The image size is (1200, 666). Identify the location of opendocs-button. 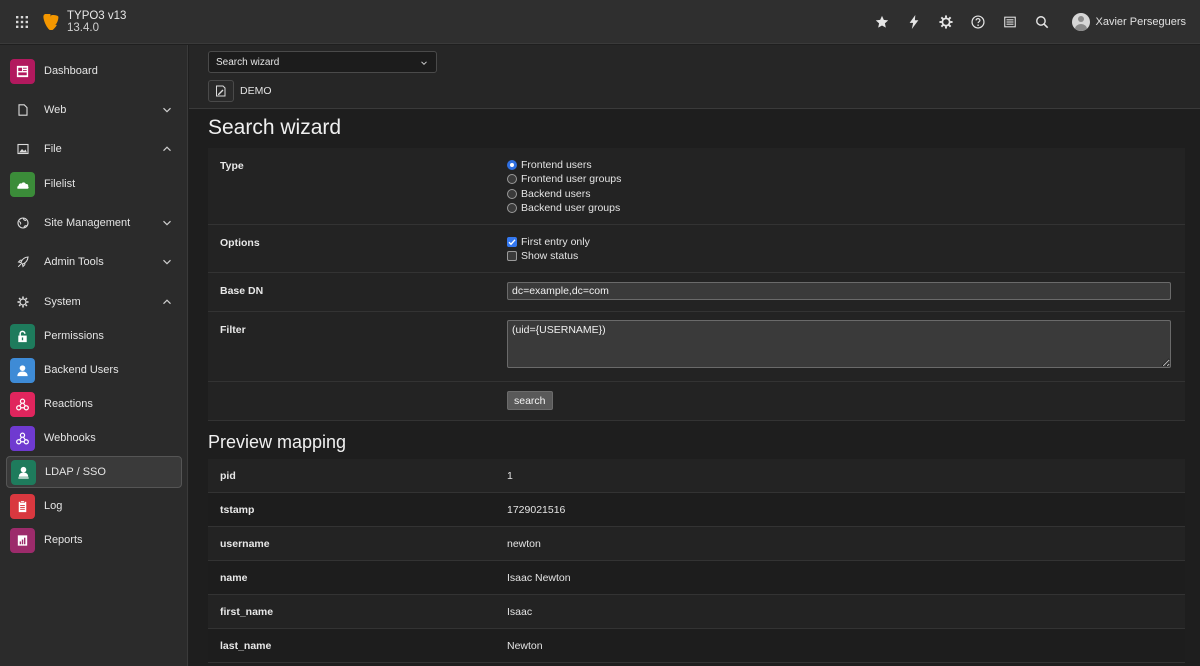
(1010, 22).